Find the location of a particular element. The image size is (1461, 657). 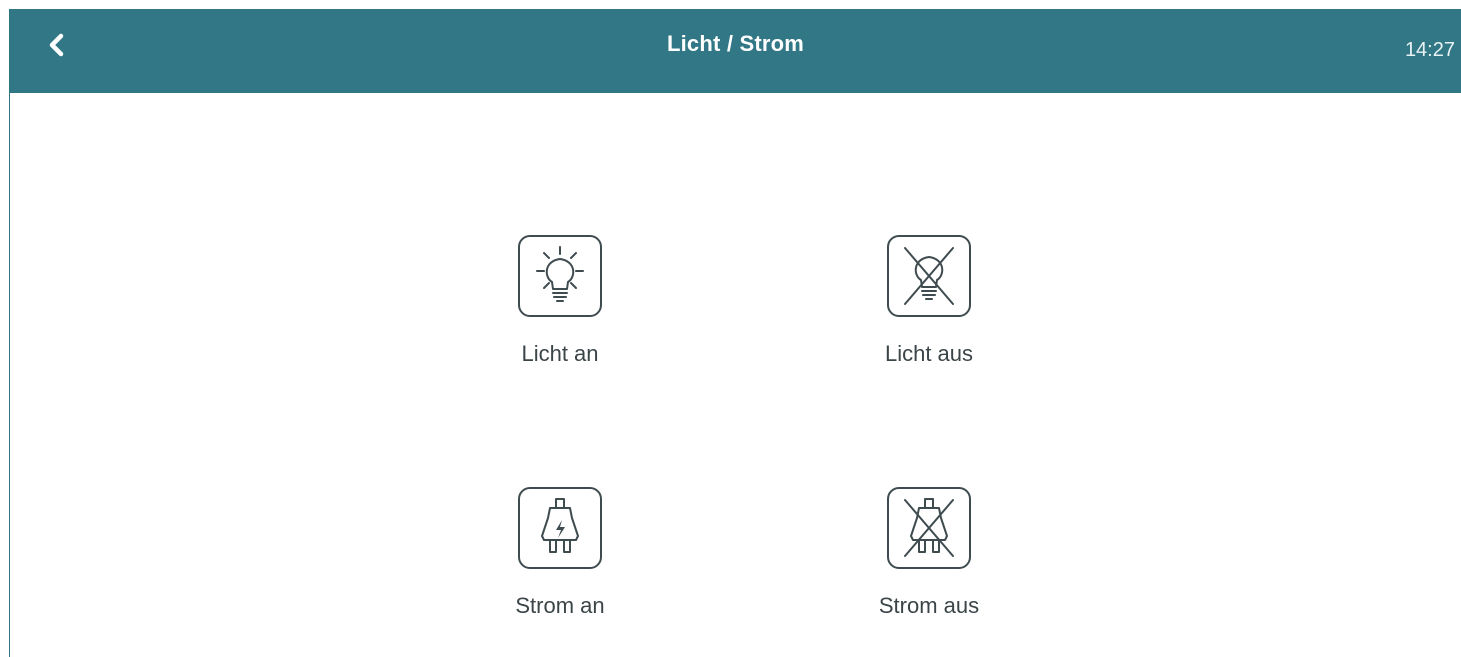

plug-on-icon is located at coordinates (560, 525).